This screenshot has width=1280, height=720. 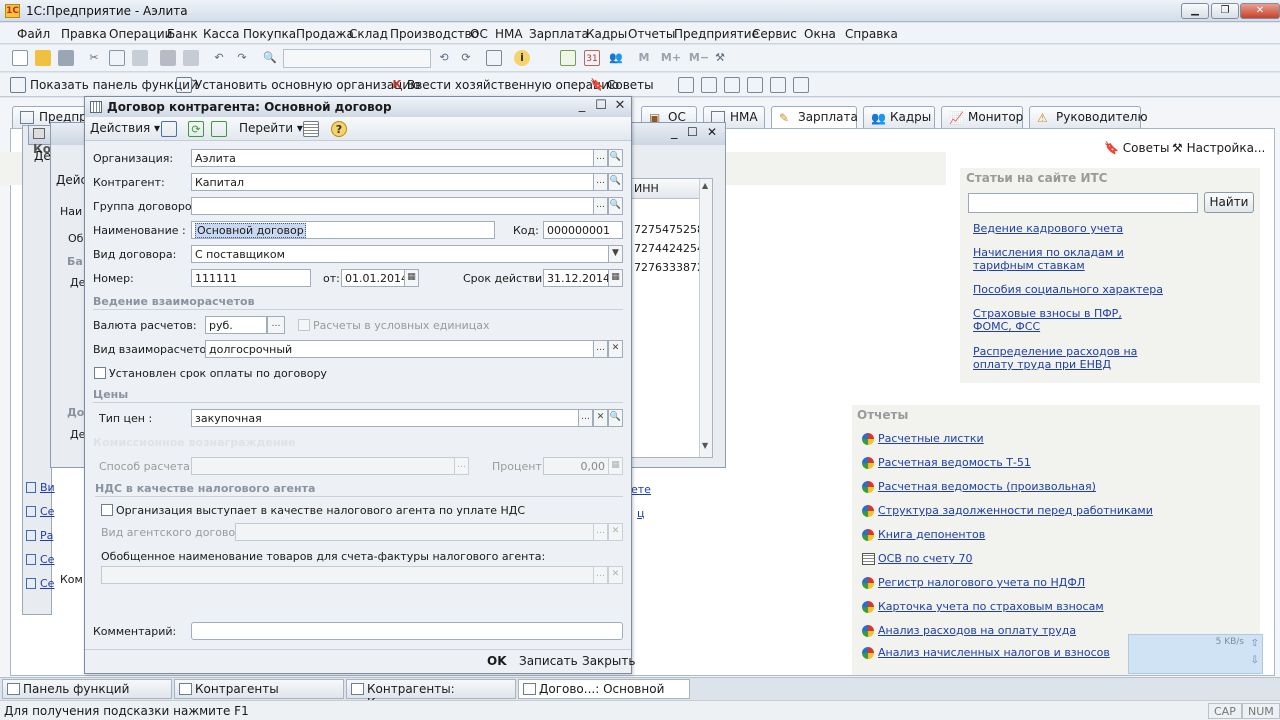 I want to click on settle-kind-field: долгосрочный, so click(x=399, y=349).